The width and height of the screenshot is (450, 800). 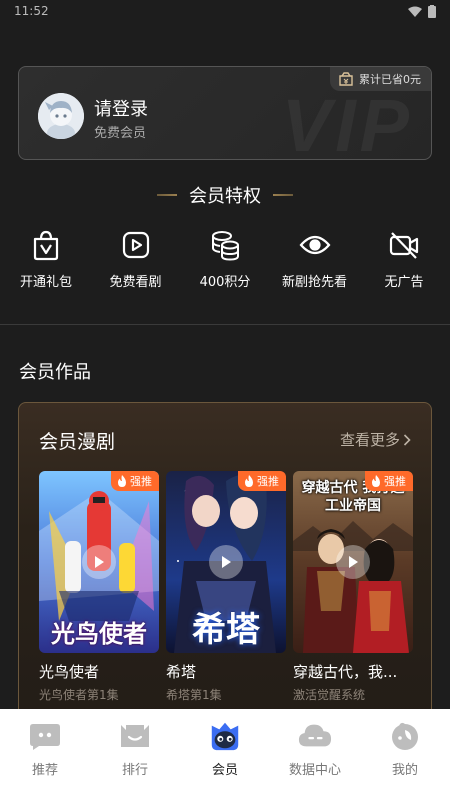 I want to click on drama-title: 希塔, so click(x=226, y=671).